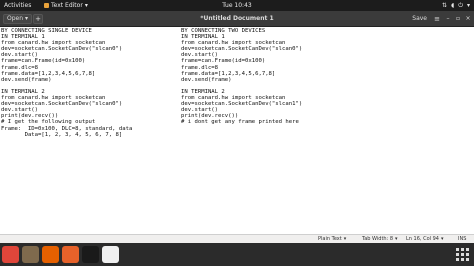 The height and width of the screenshot is (266, 474). What do you see at coordinates (422, 239) in the screenshot?
I see `cursor-position-label: Ln 16, Col 94` at bounding box center [422, 239].